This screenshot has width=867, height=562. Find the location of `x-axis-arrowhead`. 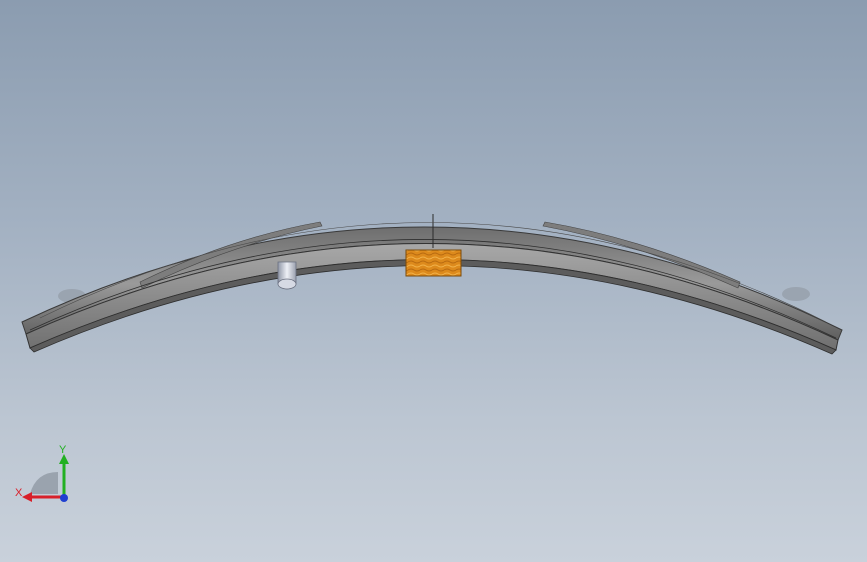

x-axis-arrowhead is located at coordinates (27, 497).